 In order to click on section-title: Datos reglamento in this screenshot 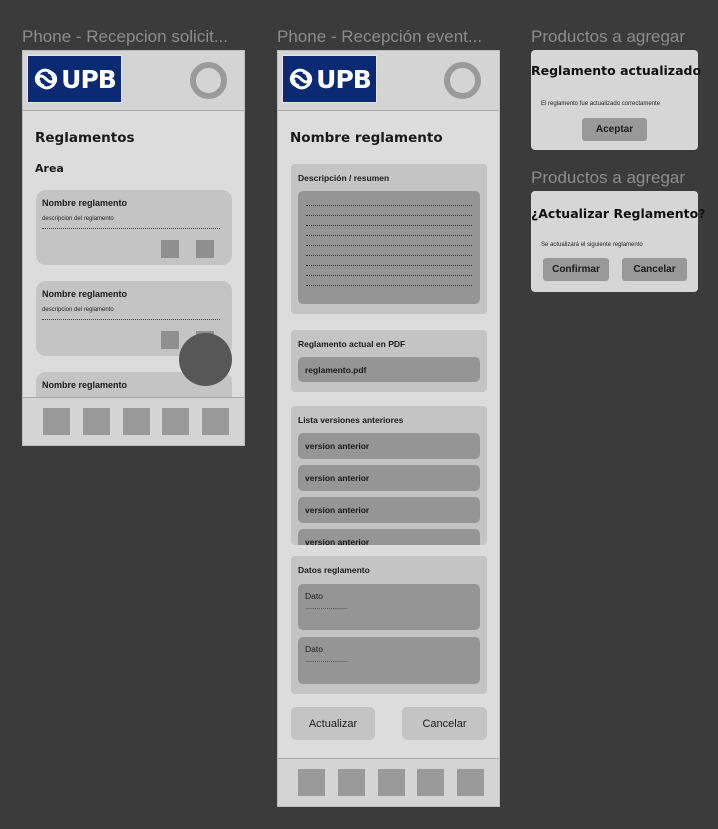, I will do `click(334, 570)`.